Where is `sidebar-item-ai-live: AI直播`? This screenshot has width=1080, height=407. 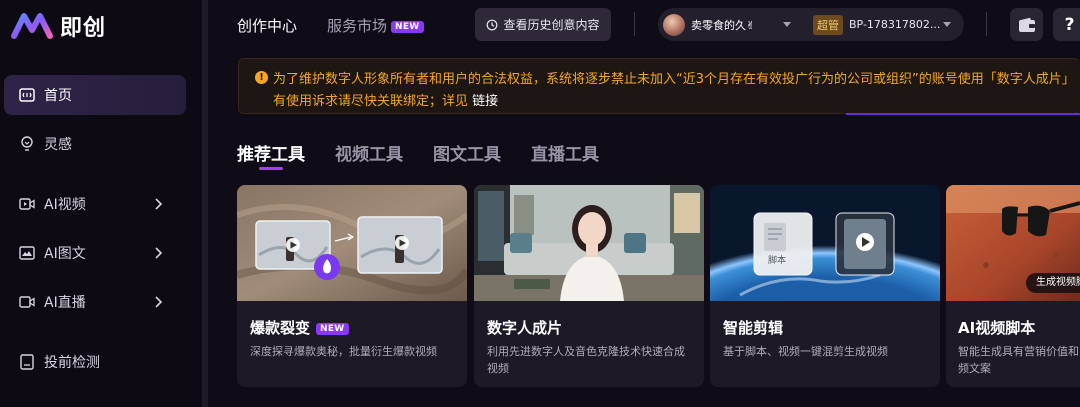
sidebar-item-ai-live: AI直播 is located at coordinates (95, 302).